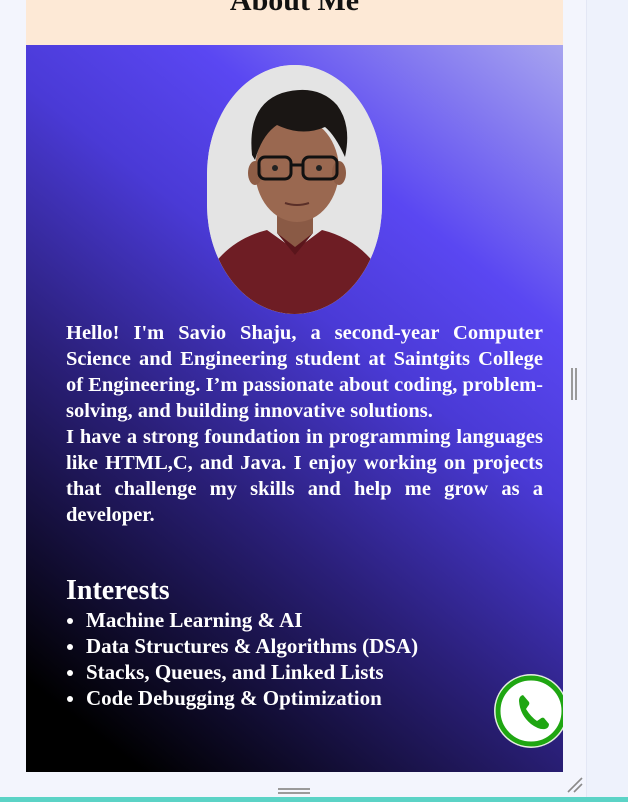 This screenshot has height=802, width=628. I want to click on whatsapp-phone-icon, so click(529, 711).